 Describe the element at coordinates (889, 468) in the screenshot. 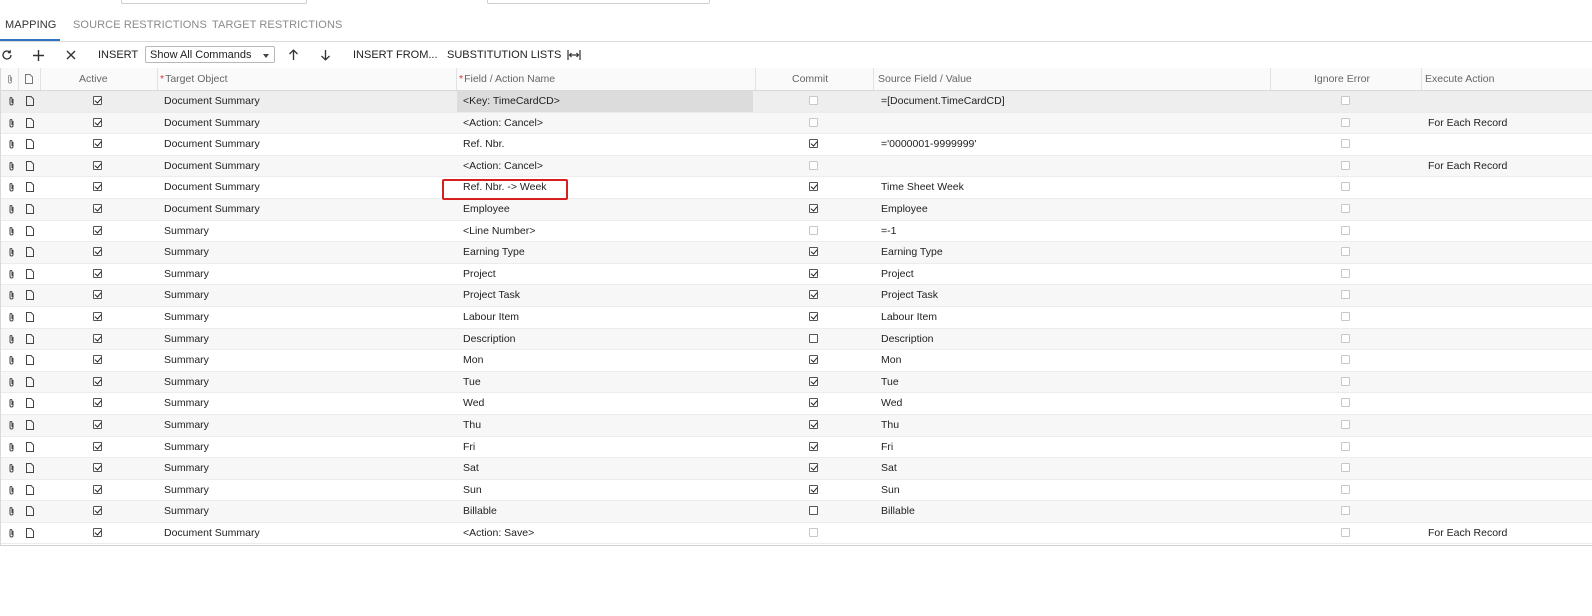

I see `source-field-cell: Sat` at that location.